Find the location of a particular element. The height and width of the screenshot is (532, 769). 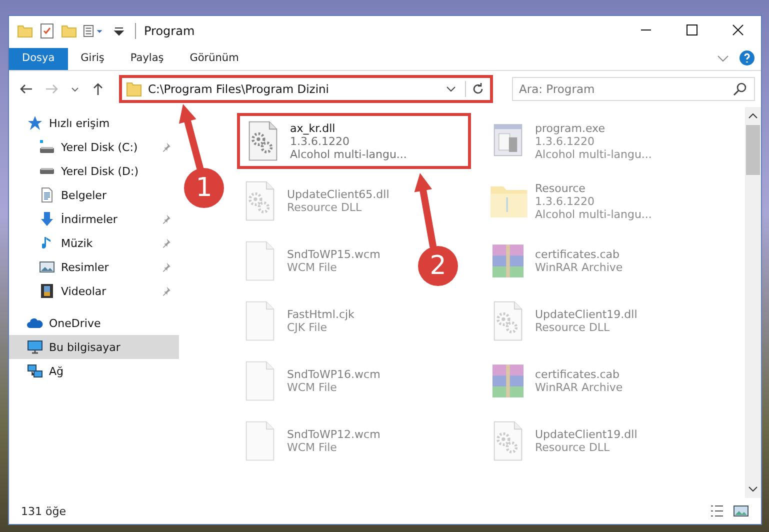

sidebar-item: İndirmeler is located at coordinates (94, 219).